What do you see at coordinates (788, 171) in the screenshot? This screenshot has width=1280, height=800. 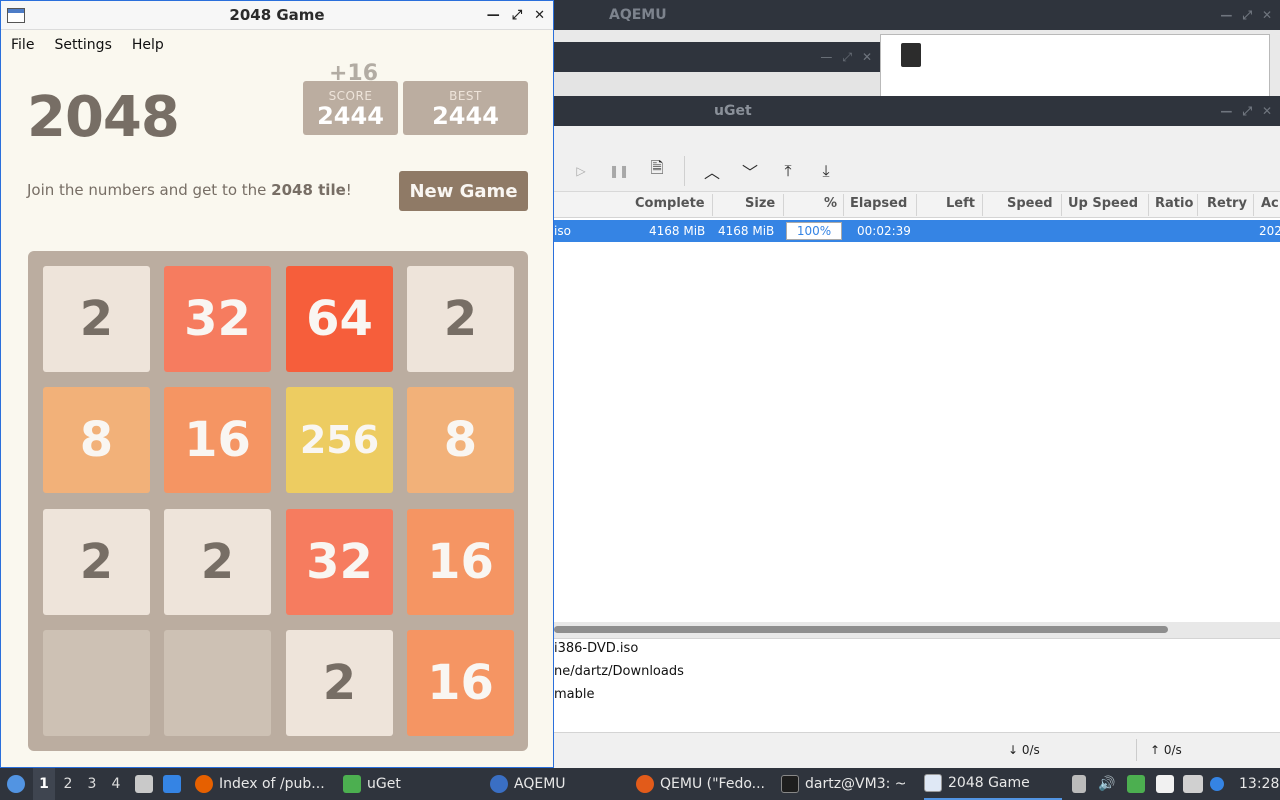 I see `move-top-icon: ⤒` at bounding box center [788, 171].